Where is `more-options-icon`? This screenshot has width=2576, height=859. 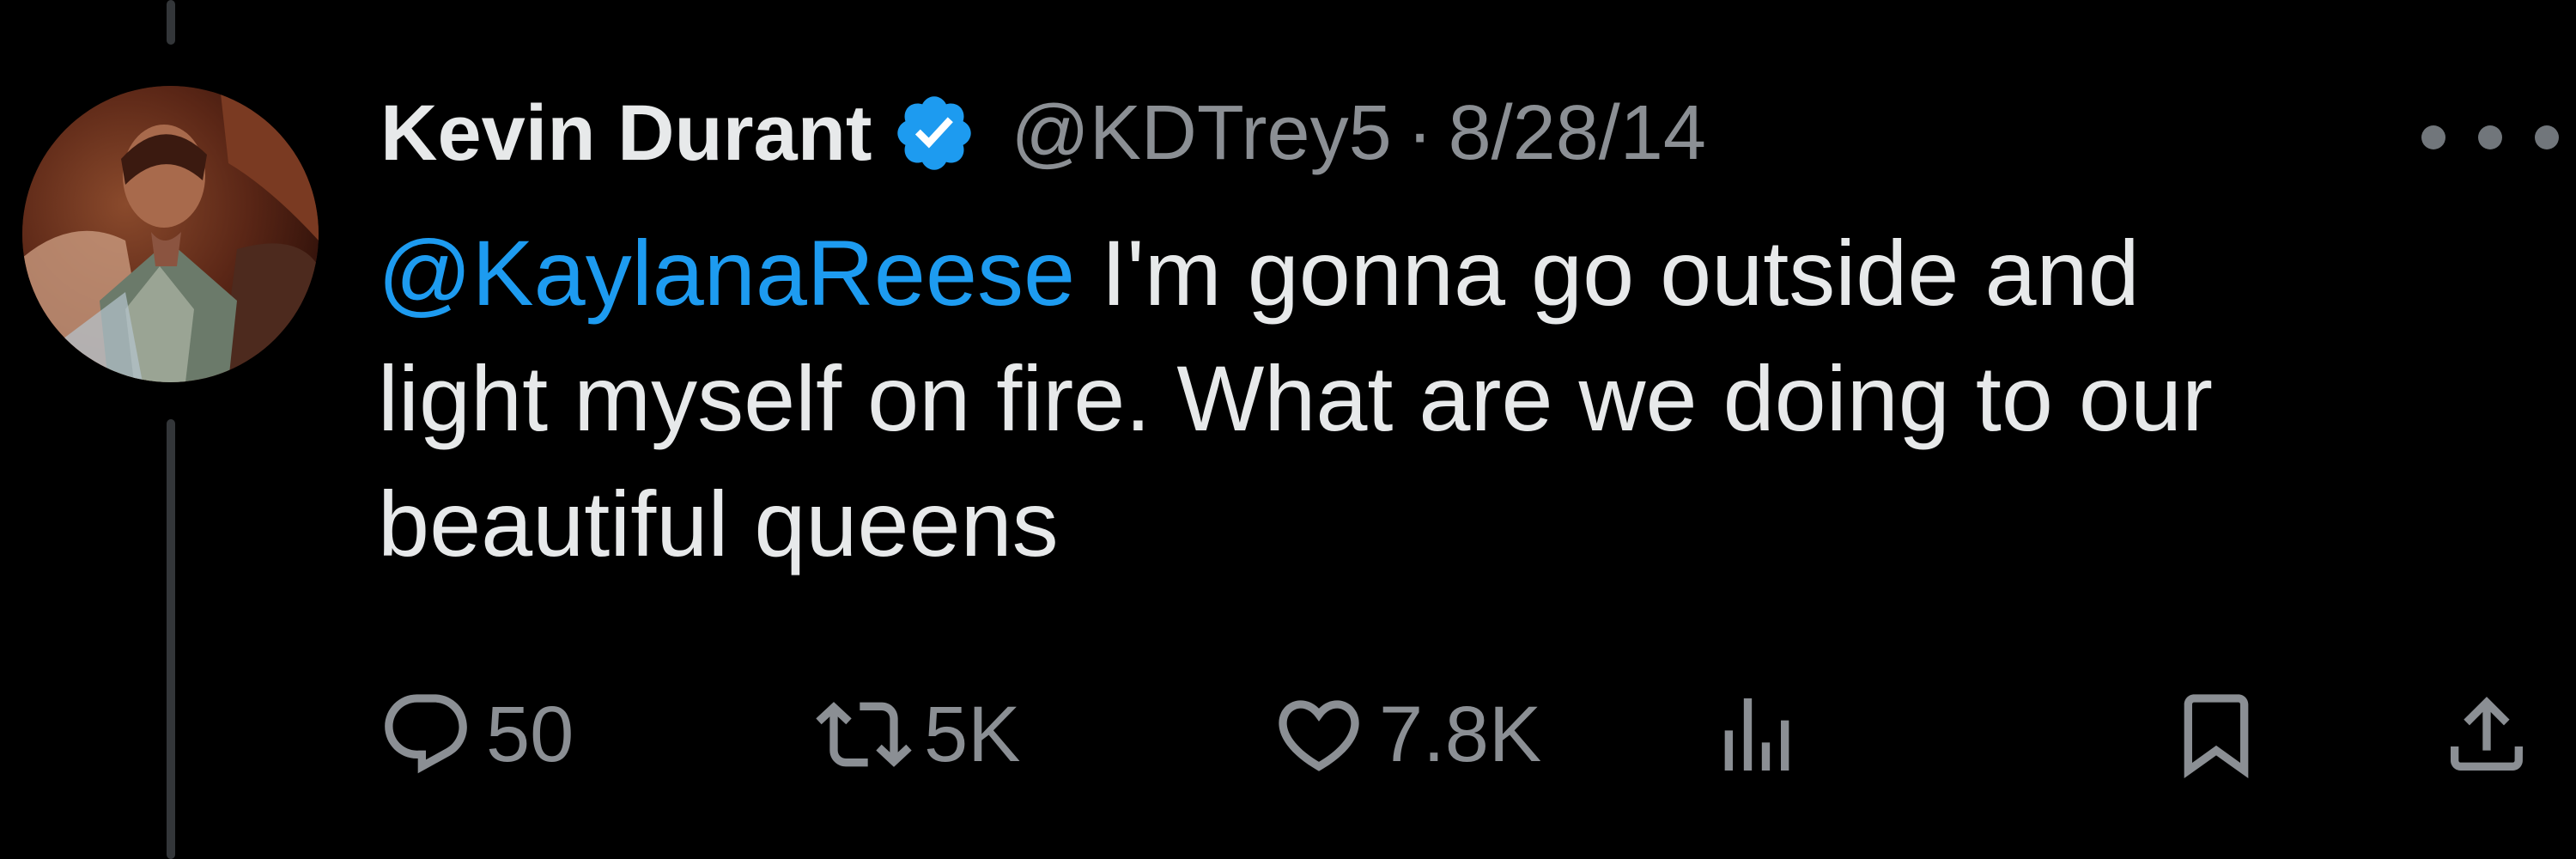
more-options-icon is located at coordinates (2490, 137).